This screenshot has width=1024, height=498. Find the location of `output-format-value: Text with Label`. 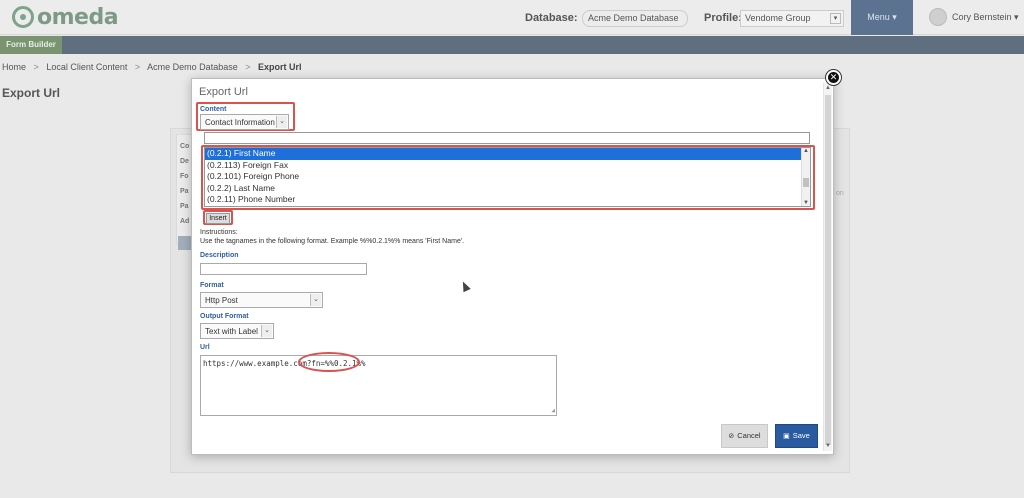

output-format-value: Text with Label is located at coordinates (231, 331).